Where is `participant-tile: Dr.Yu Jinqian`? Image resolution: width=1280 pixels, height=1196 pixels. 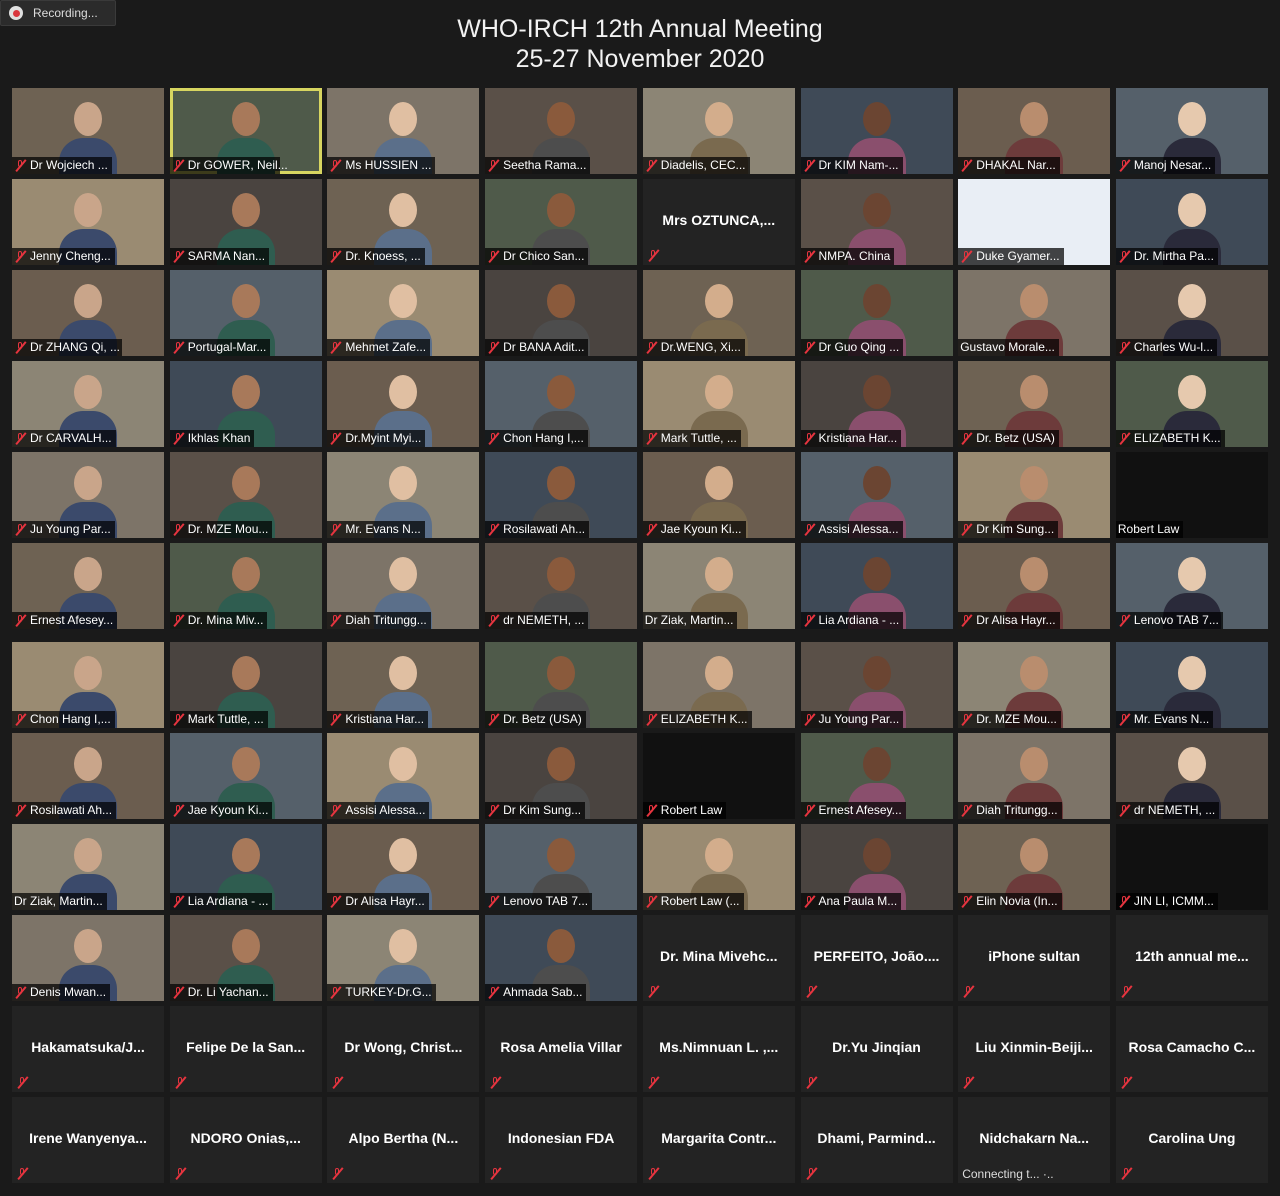
participant-tile: Dr.Yu Jinqian is located at coordinates (876, 1049).